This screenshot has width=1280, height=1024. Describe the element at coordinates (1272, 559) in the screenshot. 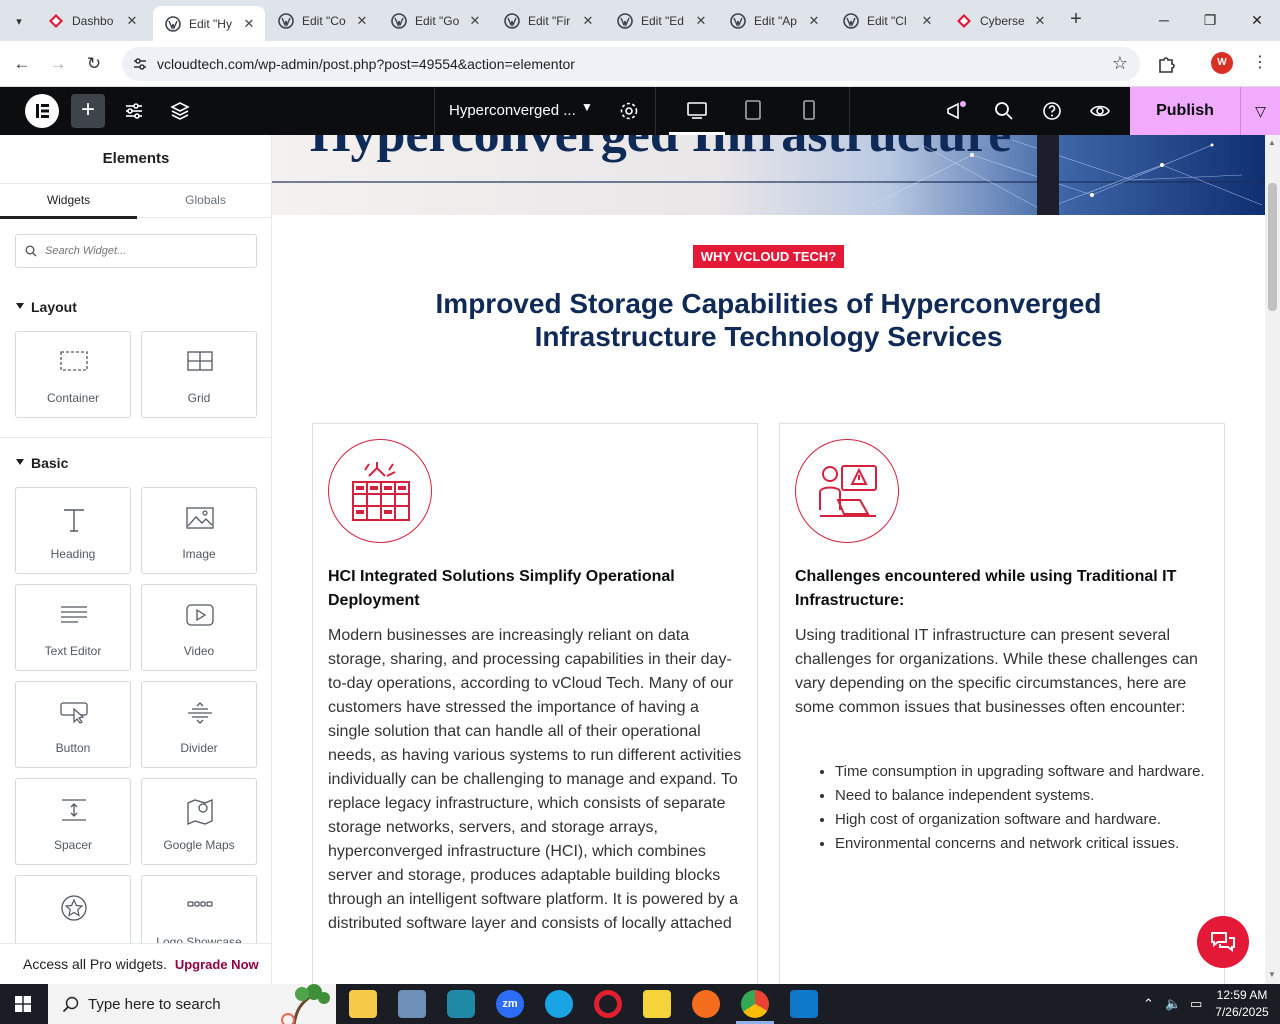

I see `canvas-scrollbar: ▲ ▼` at that location.